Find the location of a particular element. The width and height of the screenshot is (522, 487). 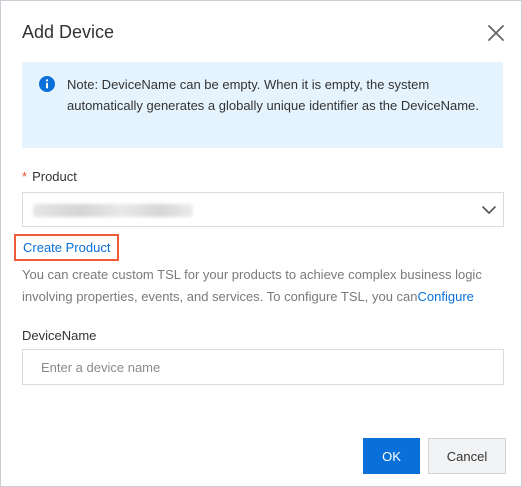

dialog-title: Add Device is located at coordinates (68, 32).